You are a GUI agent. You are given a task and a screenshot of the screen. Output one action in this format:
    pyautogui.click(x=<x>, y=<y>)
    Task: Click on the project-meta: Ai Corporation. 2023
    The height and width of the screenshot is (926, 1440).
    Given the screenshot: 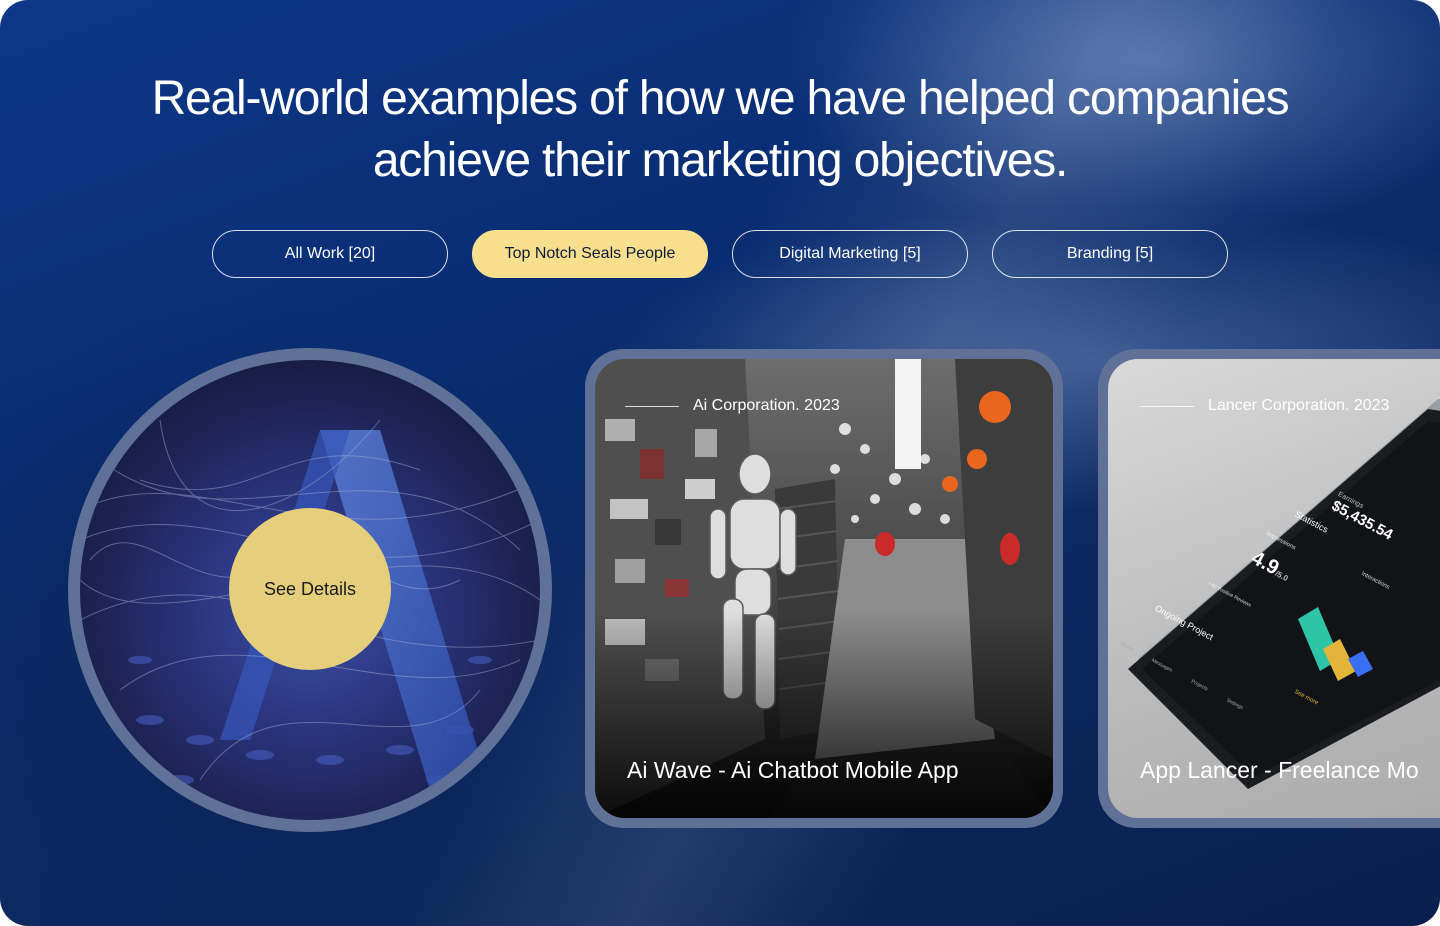 What is the action you would take?
    pyautogui.click(x=732, y=406)
    